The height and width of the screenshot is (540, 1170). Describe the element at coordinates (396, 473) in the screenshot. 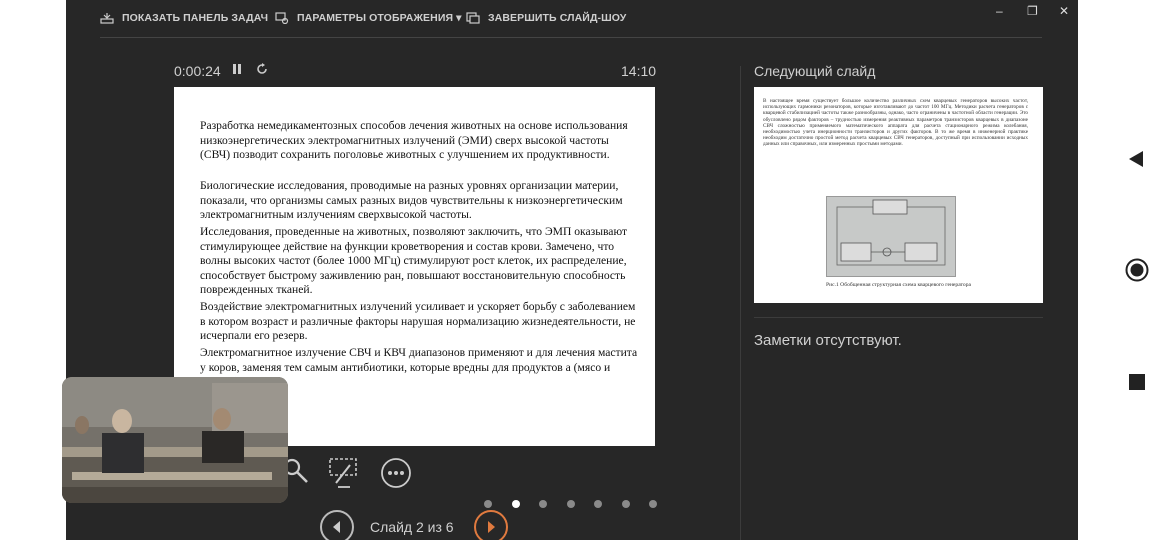

I see `more-icon` at that location.